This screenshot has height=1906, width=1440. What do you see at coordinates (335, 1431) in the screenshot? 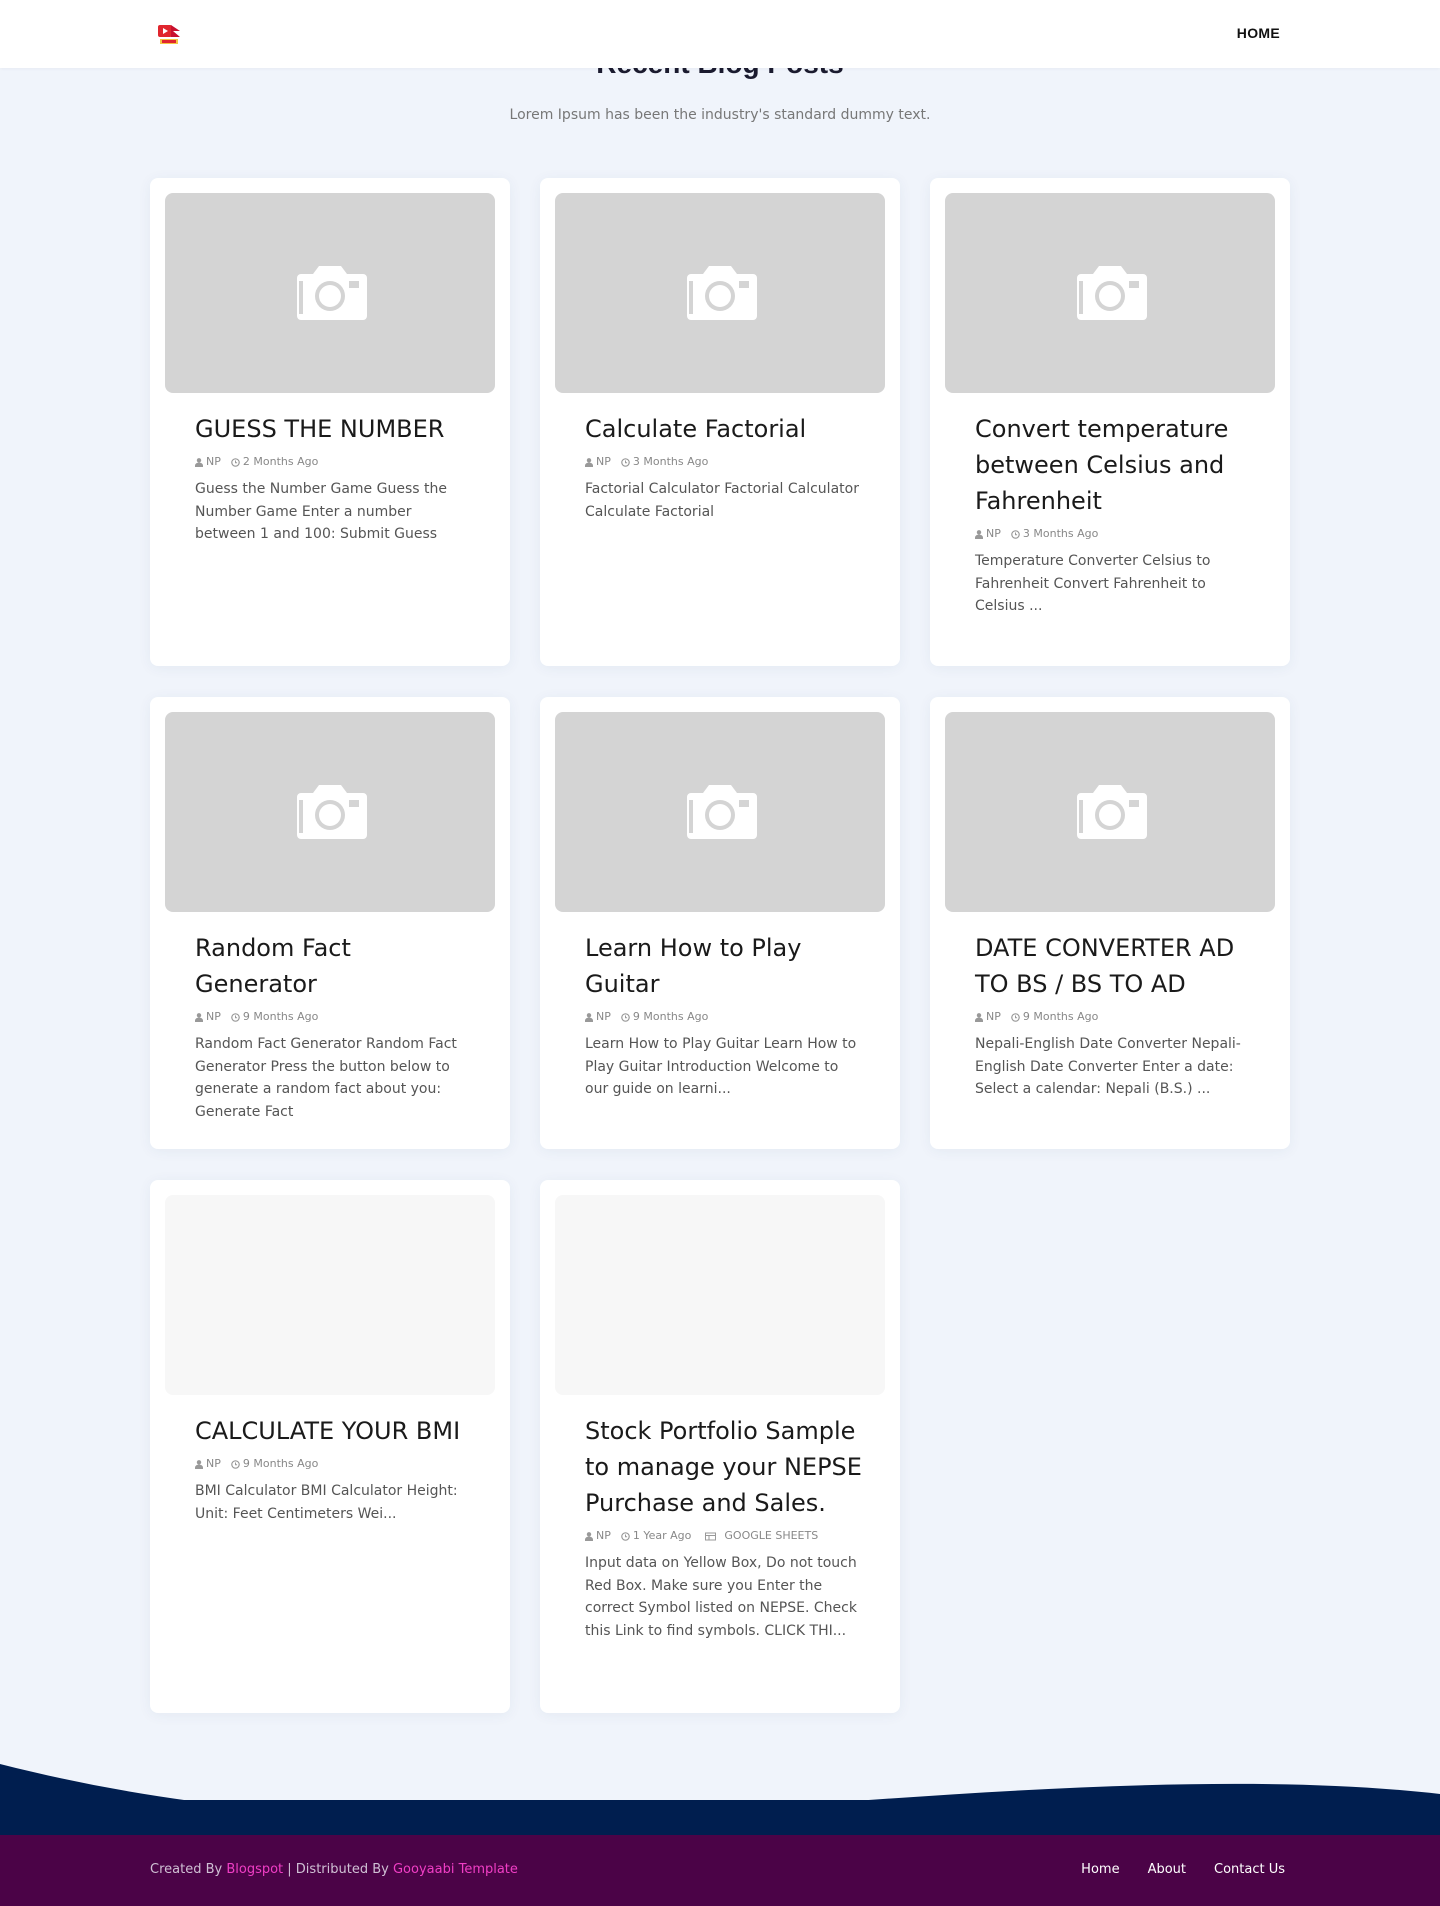
I see `post-title: CALCULATE YOUR BMI` at bounding box center [335, 1431].